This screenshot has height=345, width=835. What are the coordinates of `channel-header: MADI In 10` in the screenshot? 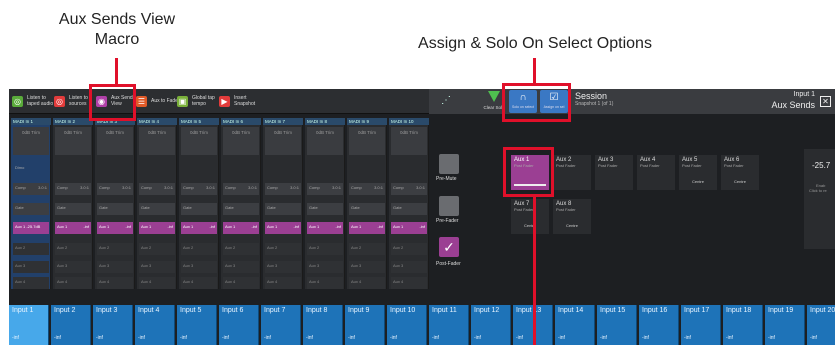 It's located at (409, 121).